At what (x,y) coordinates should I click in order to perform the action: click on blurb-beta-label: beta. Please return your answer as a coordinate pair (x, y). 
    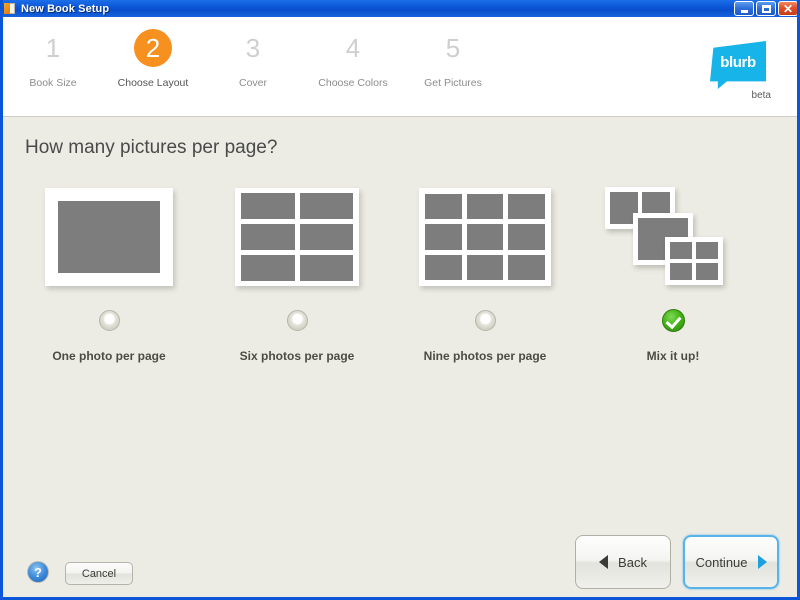
    Looking at the image, I should click on (761, 95).